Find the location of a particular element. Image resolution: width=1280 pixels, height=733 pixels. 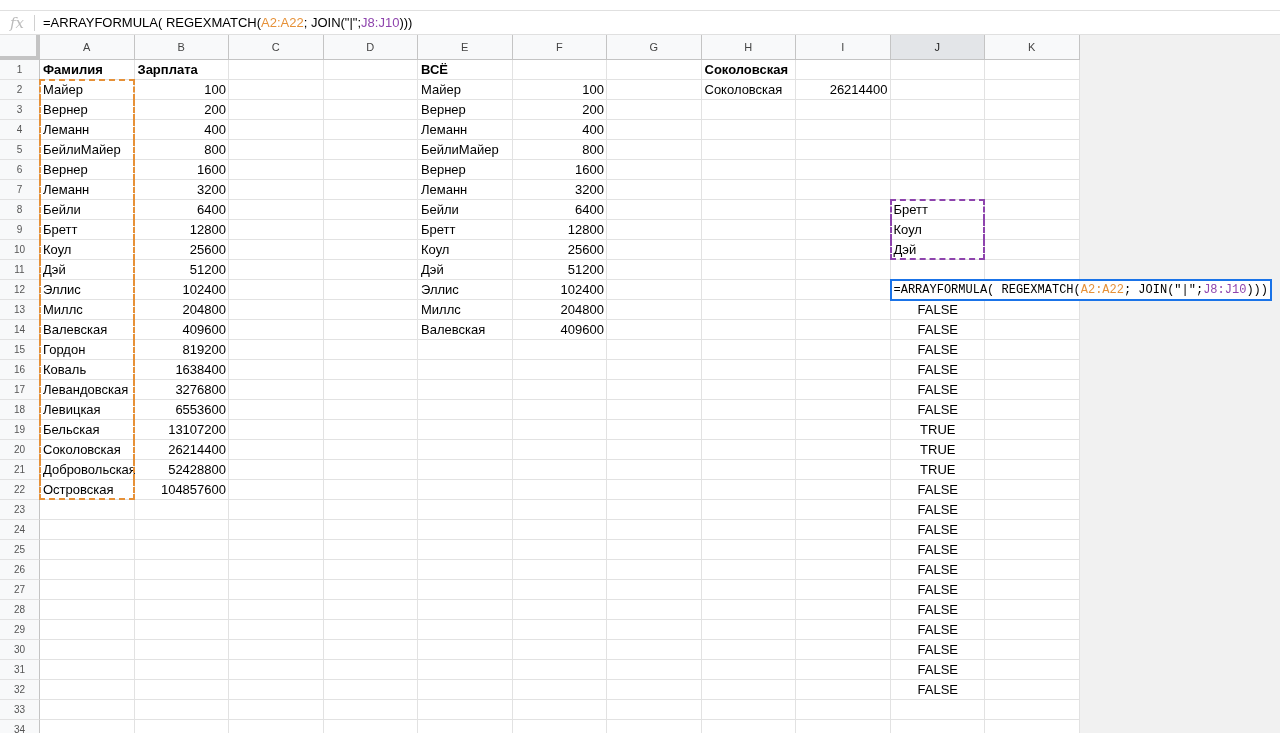

row-number: 26 is located at coordinates (20, 570).